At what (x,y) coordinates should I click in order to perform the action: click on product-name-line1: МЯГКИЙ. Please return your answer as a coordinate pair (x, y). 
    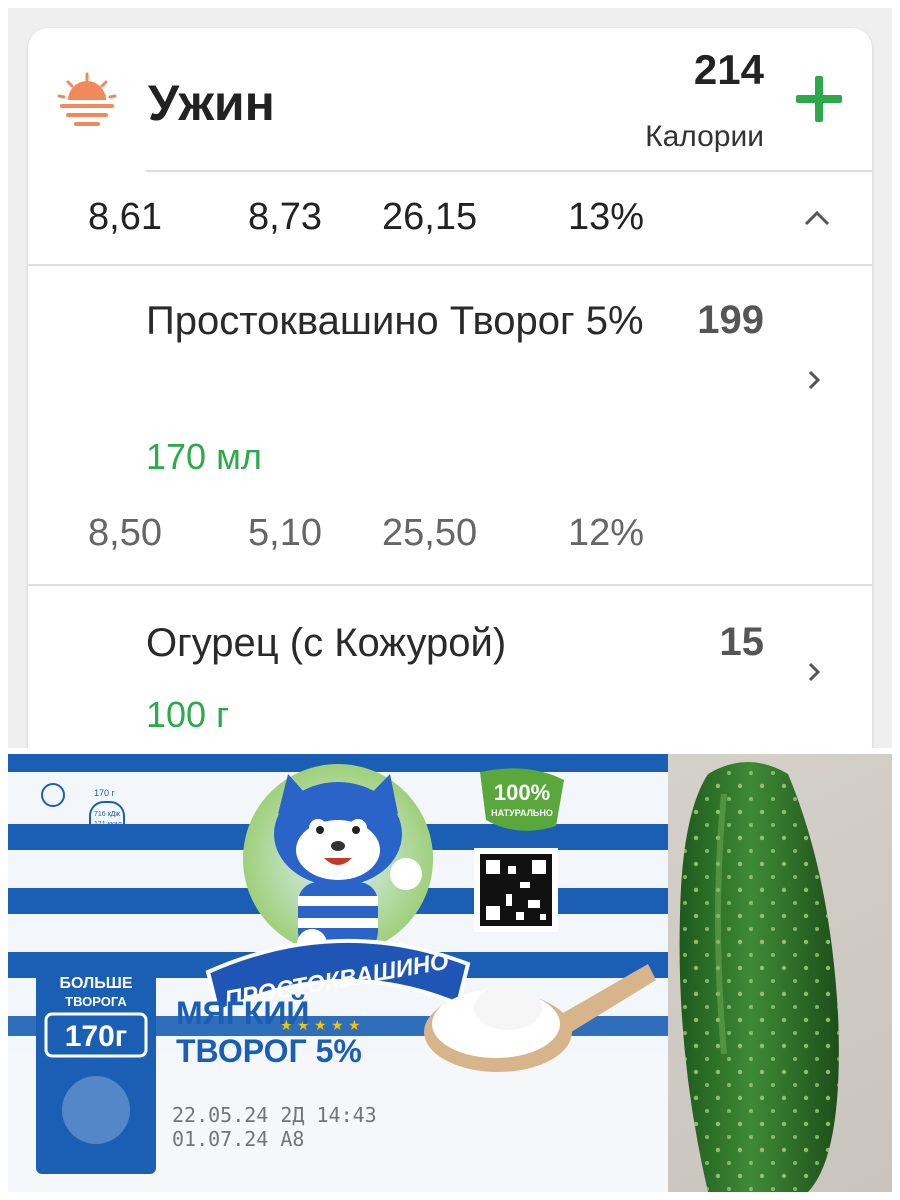
    Looking at the image, I should click on (242, 1013).